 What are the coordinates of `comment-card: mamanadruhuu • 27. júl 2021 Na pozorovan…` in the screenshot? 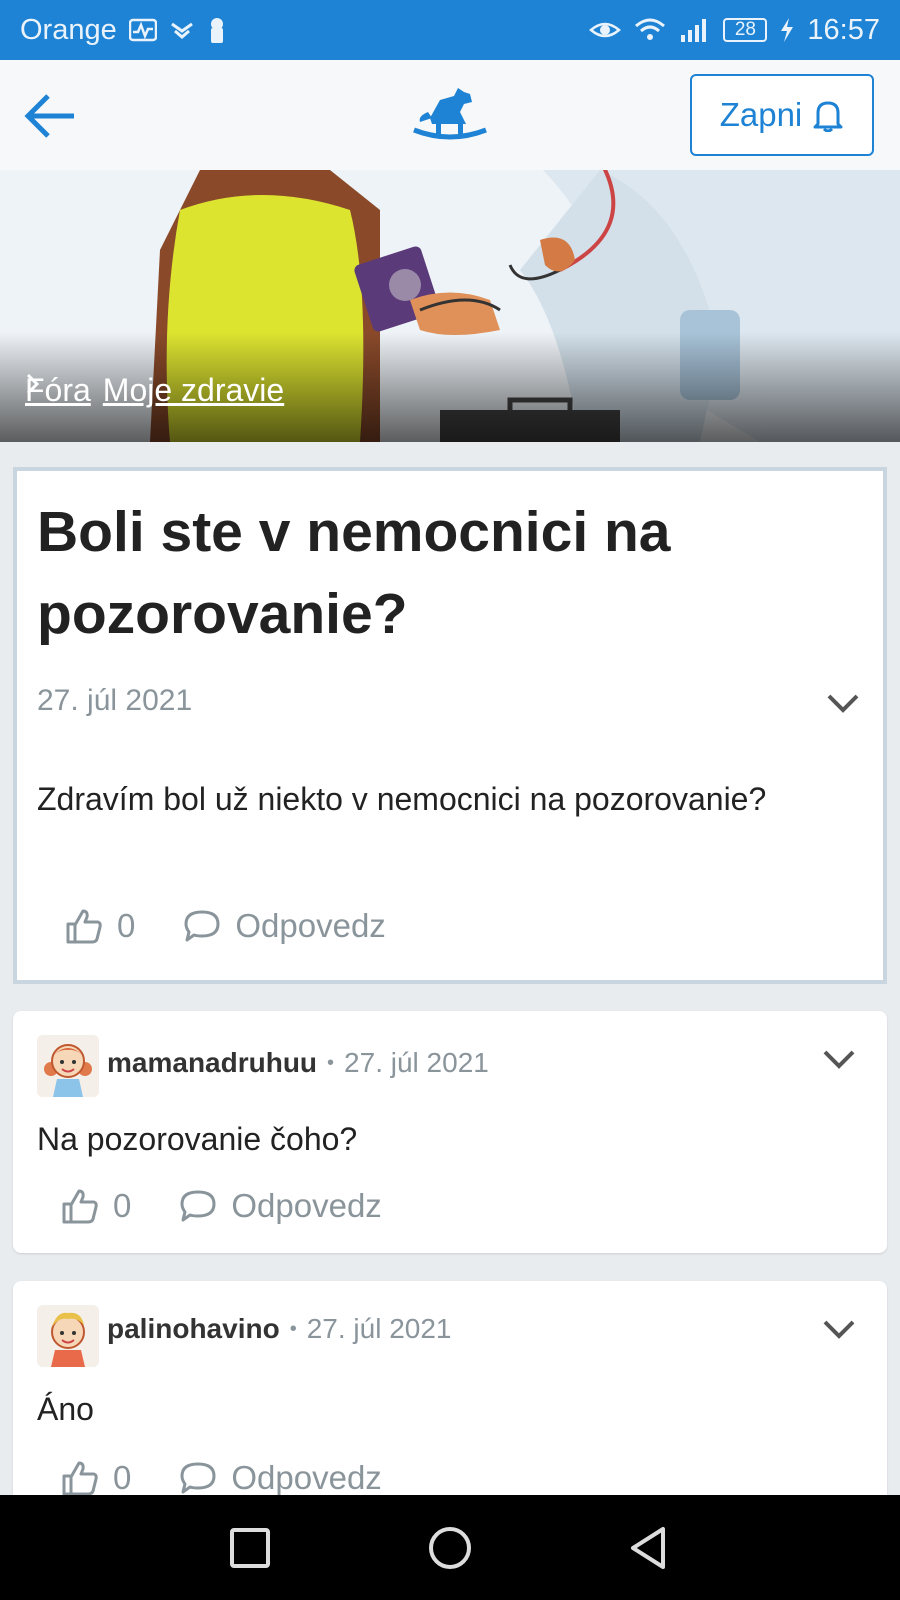 It's located at (450, 1132).